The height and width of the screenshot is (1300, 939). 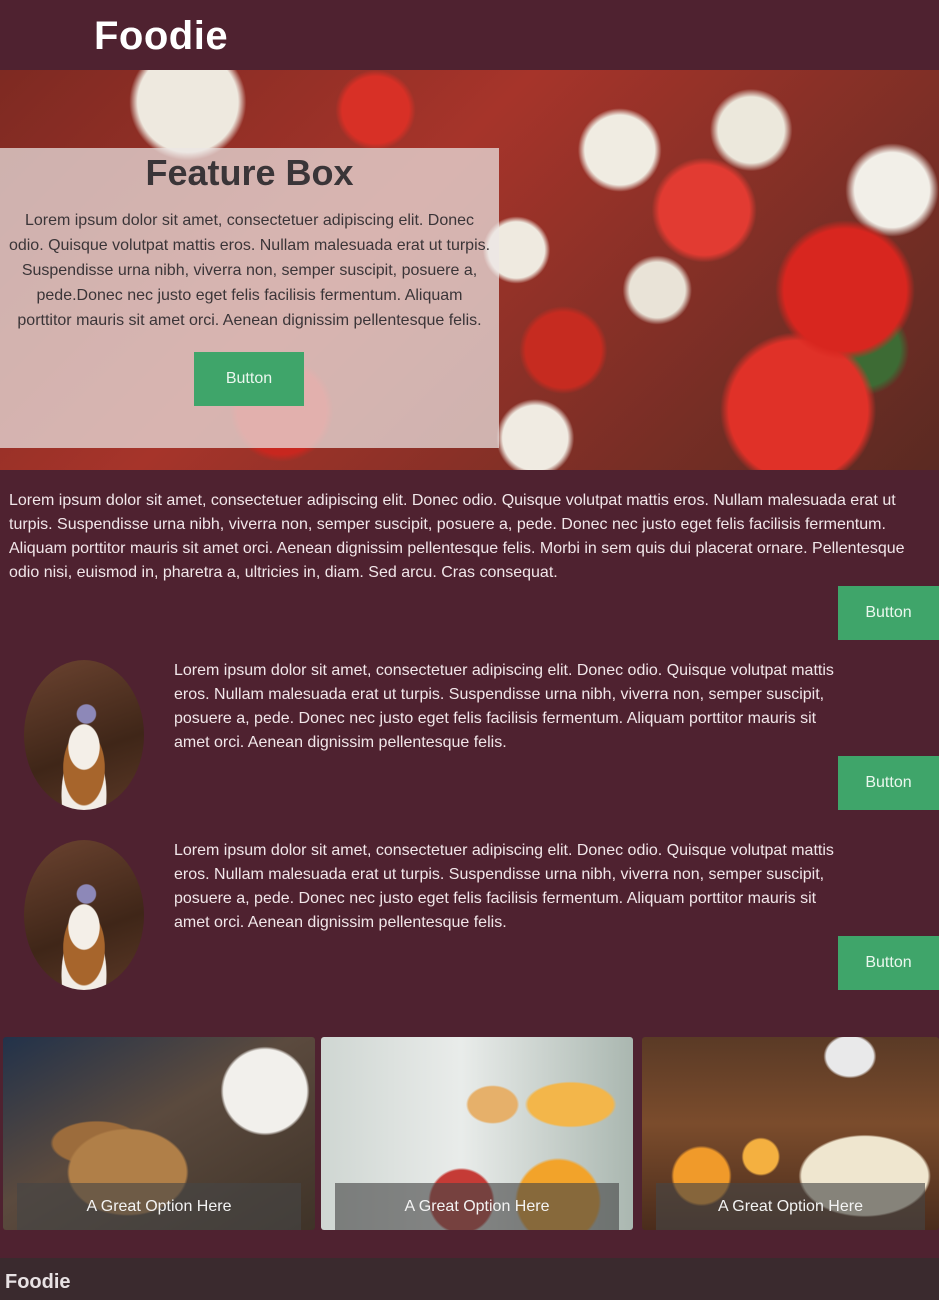 What do you see at coordinates (159, 1133) in the screenshot?
I see `card-coffee: A Great Option Here` at bounding box center [159, 1133].